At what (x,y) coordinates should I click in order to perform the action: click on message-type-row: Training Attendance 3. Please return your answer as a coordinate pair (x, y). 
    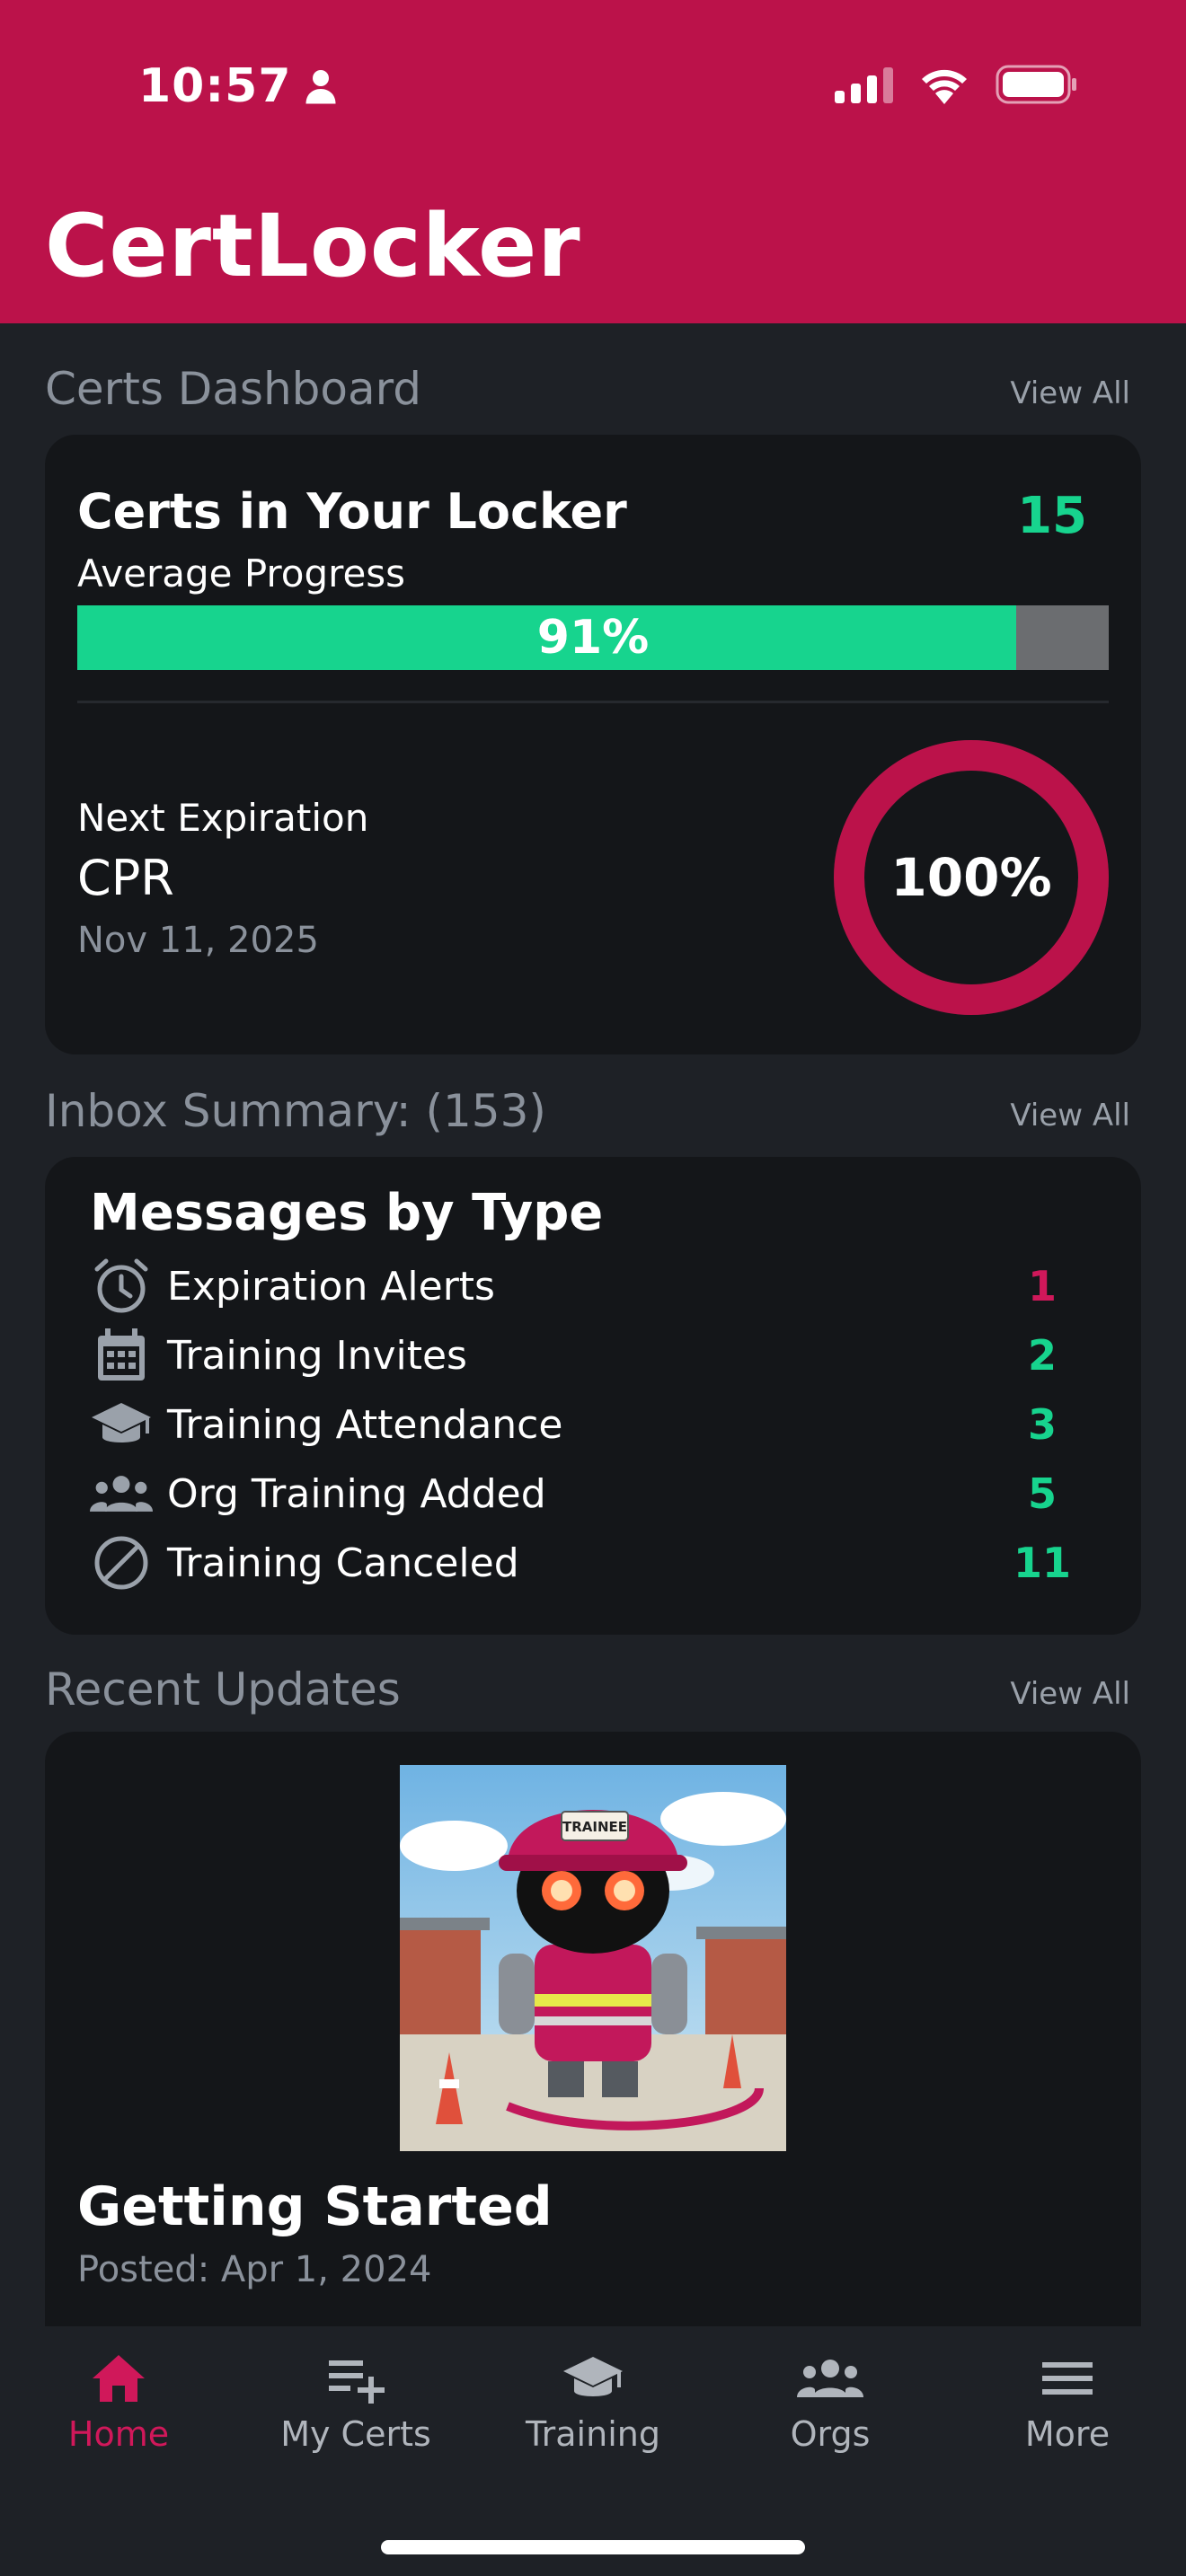
    Looking at the image, I should click on (593, 1424).